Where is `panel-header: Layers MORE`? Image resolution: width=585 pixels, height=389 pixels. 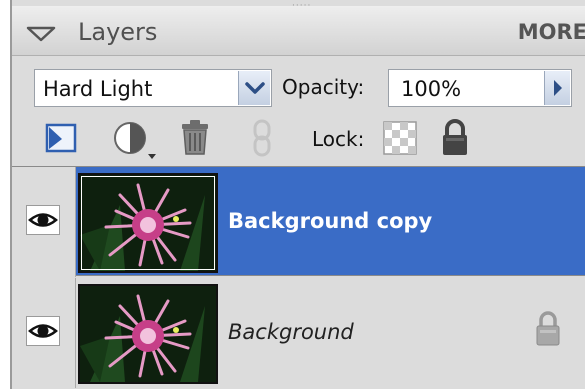 panel-header: Layers MORE is located at coordinates (298, 31).